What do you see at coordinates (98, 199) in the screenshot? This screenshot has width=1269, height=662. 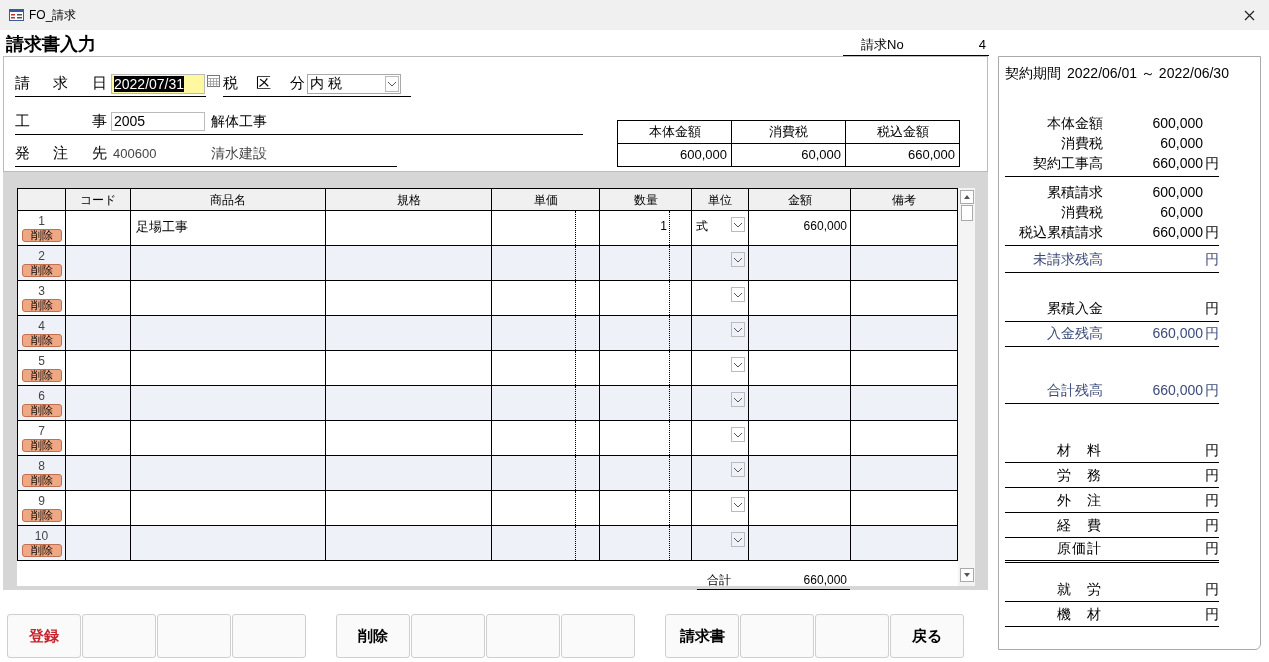 I see `column-header: コード` at bounding box center [98, 199].